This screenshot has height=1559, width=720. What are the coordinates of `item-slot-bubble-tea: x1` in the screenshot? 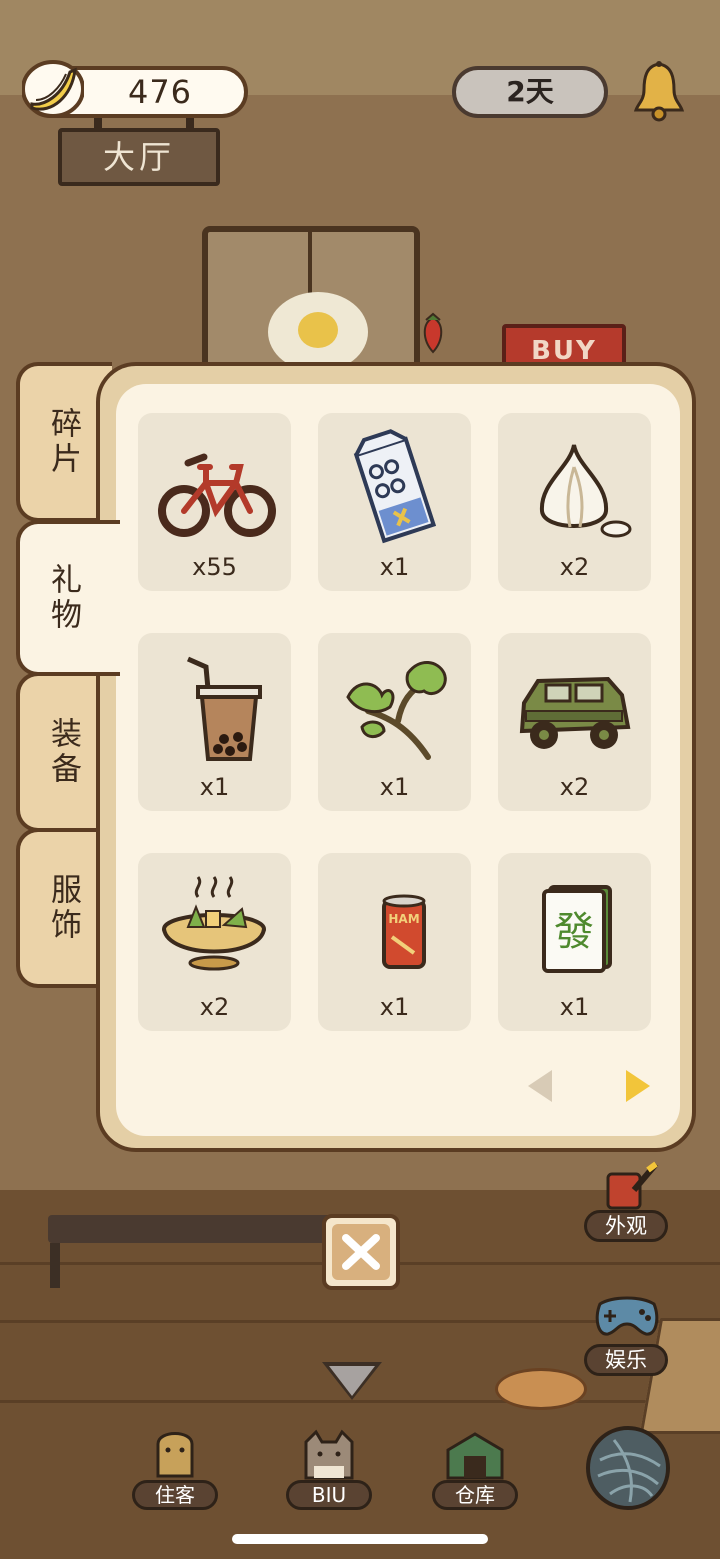 It's located at (214, 722).